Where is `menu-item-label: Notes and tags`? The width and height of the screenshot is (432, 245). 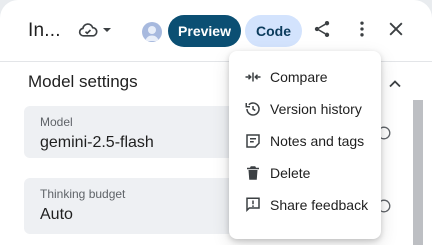 menu-item-label: Notes and tags is located at coordinates (317, 141).